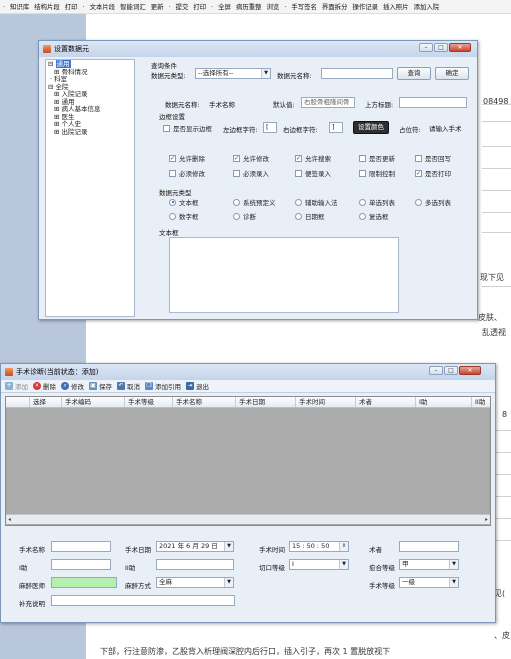  What do you see at coordinates (316, 202) in the screenshot?
I see `radio-aux-input: 辅助输入法` at bounding box center [316, 202].